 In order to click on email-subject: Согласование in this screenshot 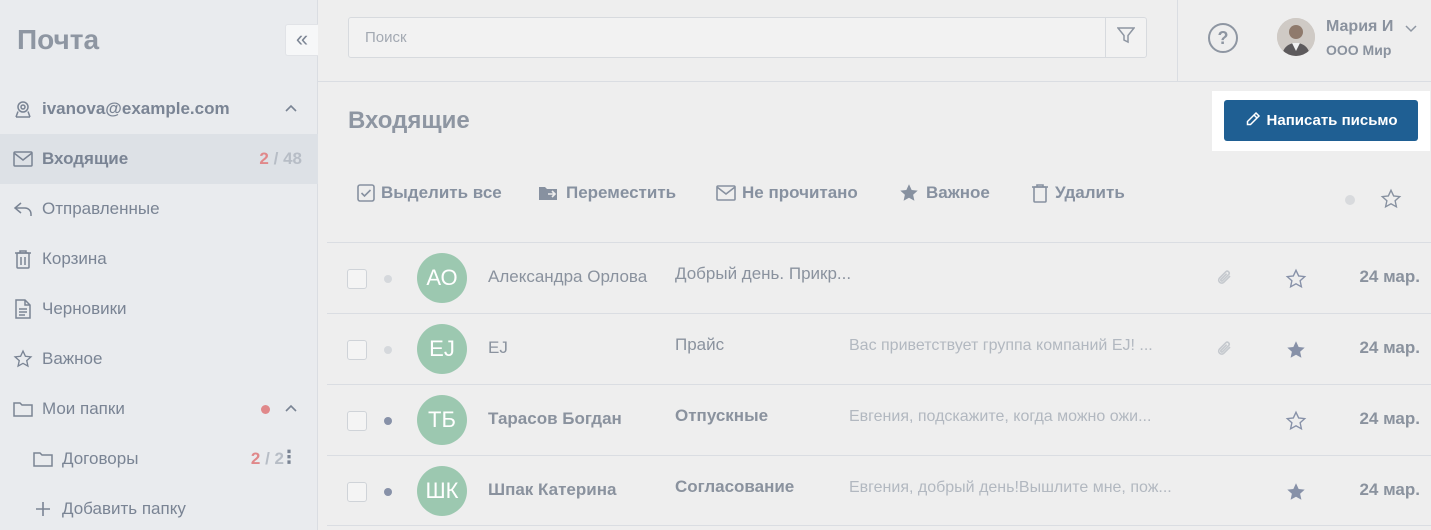, I will do `click(735, 486)`.